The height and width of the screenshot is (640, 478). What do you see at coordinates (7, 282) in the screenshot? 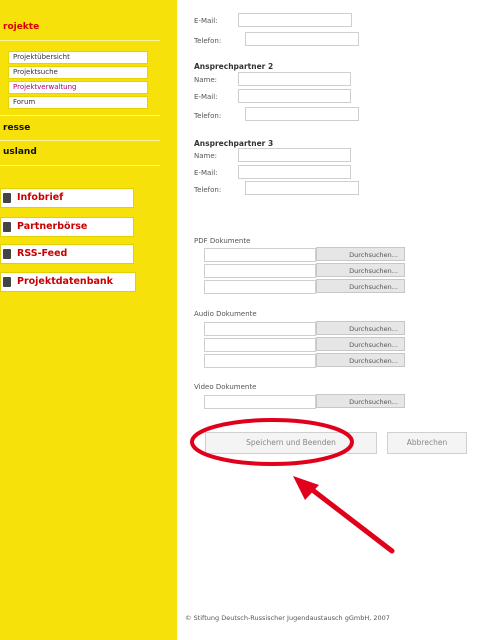
I see `database-icon` at bounding box center [7, 282].